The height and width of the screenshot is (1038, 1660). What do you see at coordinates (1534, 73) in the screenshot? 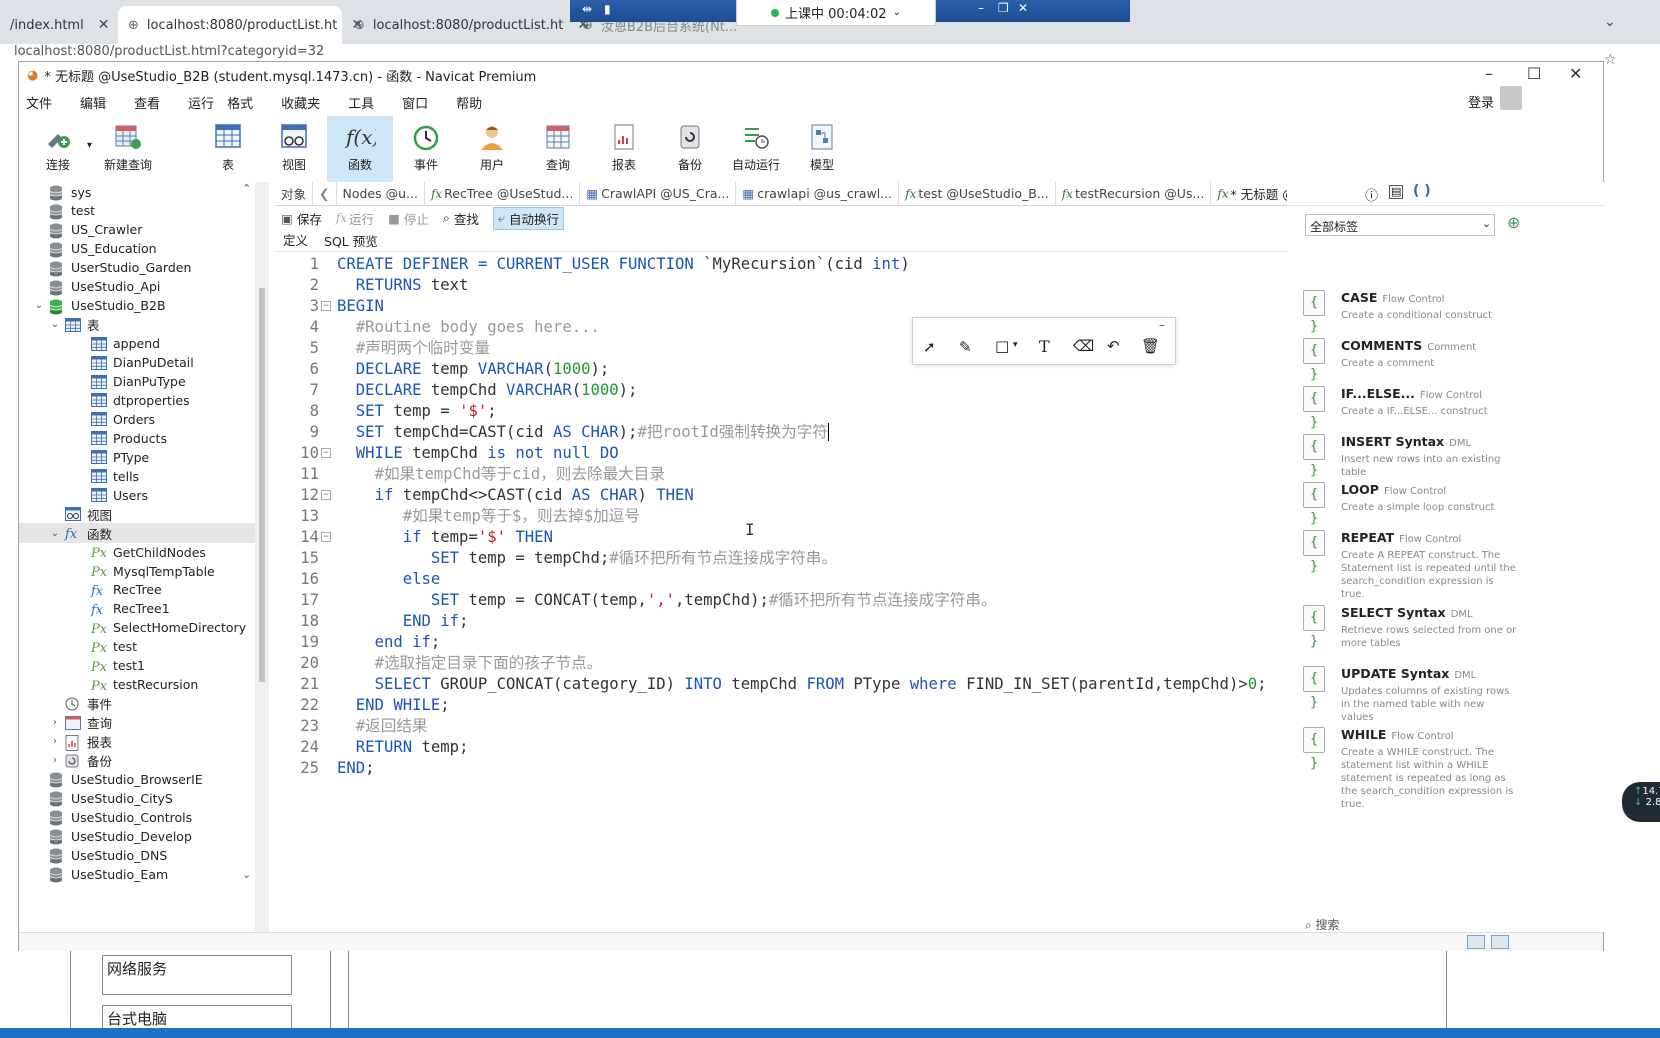
I see `maximize-icon: ☐` at bounding box center [1534, 73].